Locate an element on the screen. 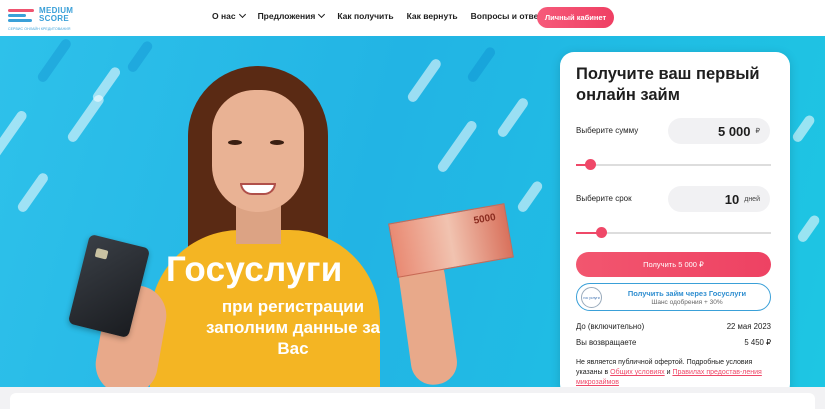 This screenshot has height=409, width=825. amount-field: 5 000 ₽ is located at coordinates (719, 131).